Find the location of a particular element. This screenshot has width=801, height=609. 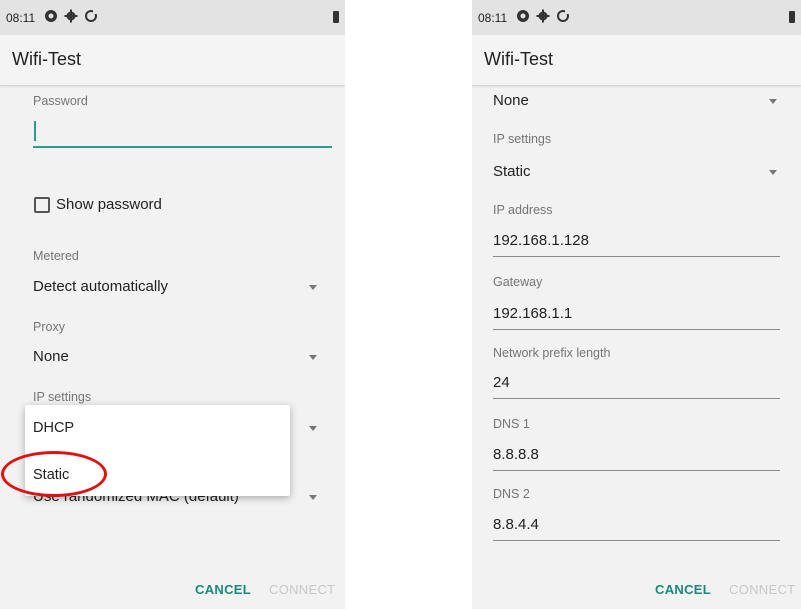

proxy-label: Proxy is located at coordinates (49, 327).